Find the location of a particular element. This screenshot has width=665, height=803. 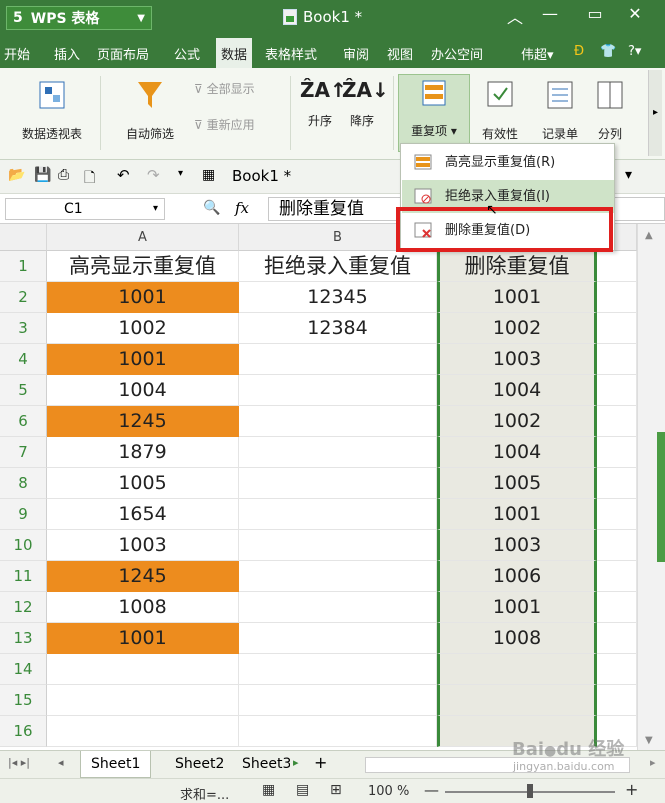

row-header: 9 is located at coordinates (23, 514).